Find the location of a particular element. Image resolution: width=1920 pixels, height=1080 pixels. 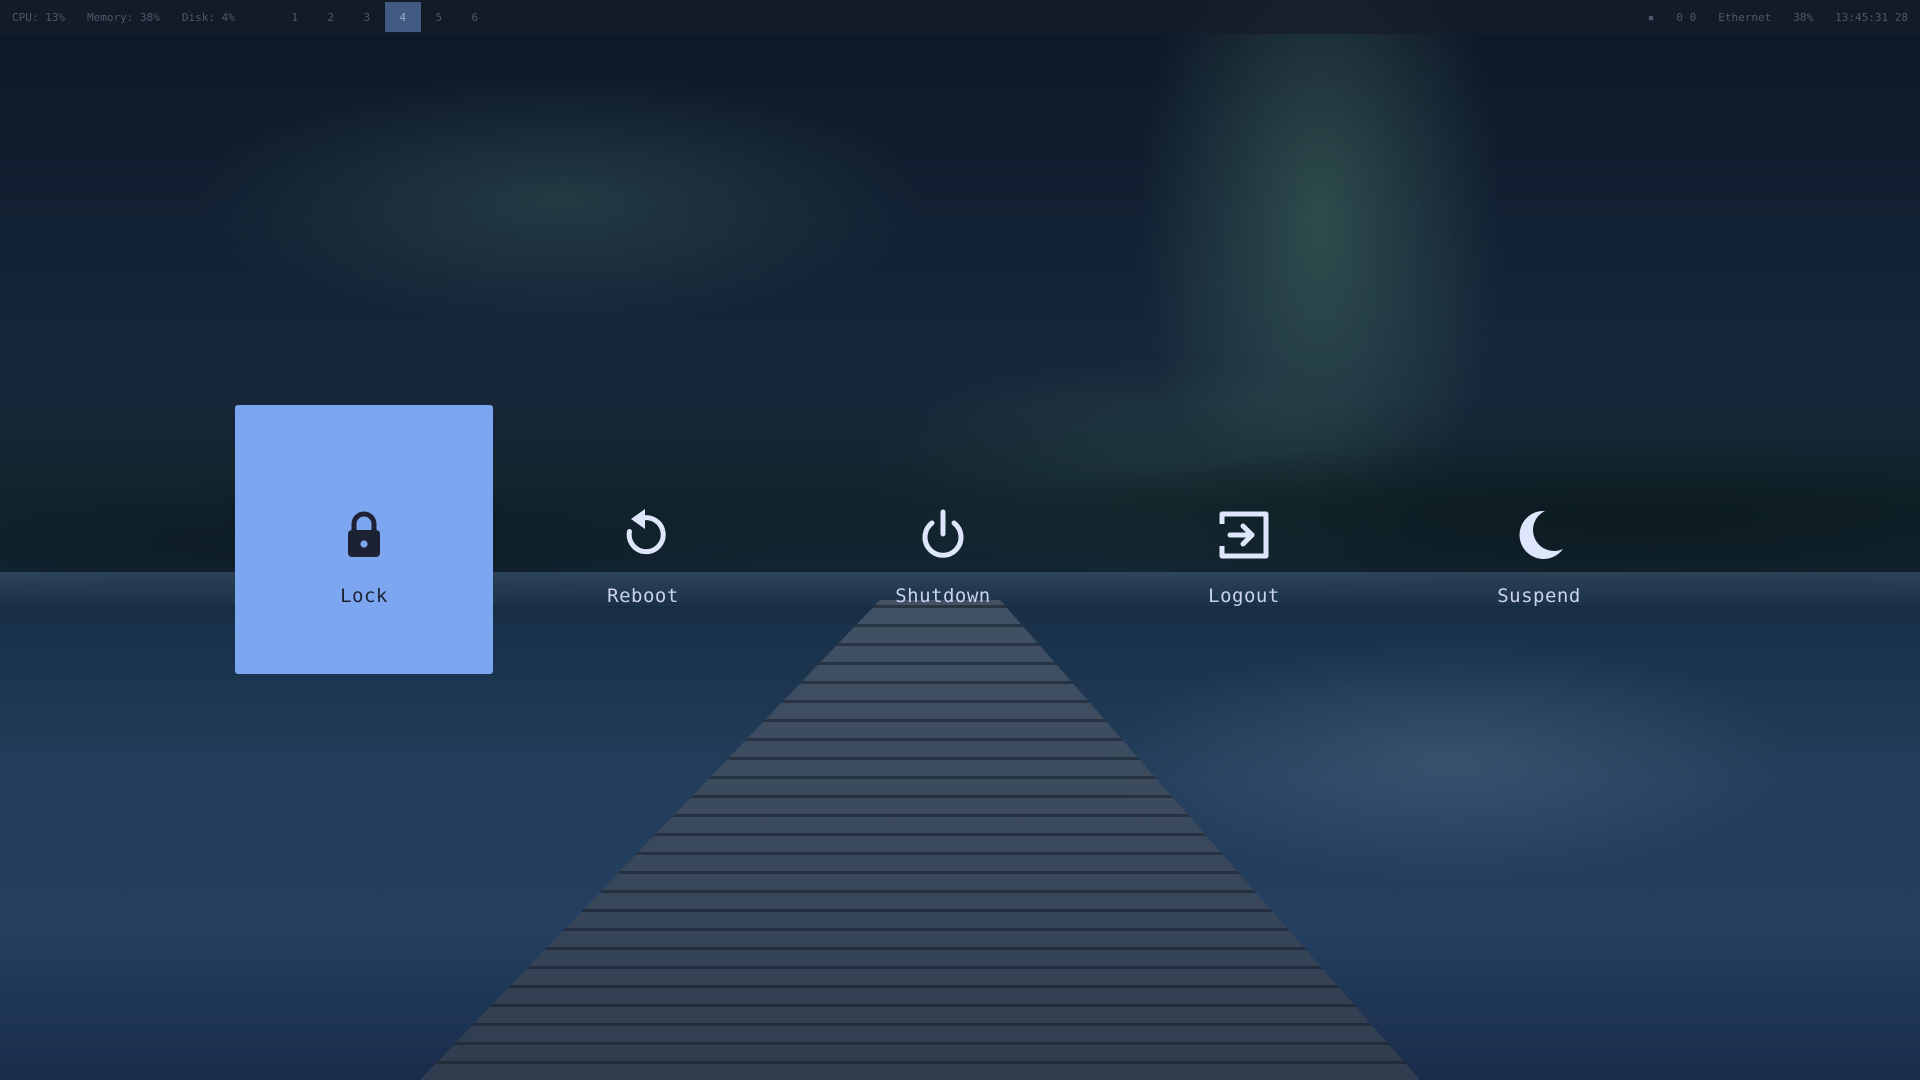

shutdown-button: Shutdown is located at coordinates (943, 539).